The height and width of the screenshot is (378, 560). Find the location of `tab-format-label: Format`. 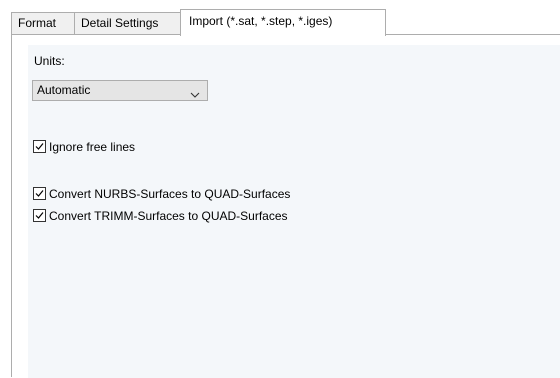

tab-format-label: Format is located at coordinates (37, 23).